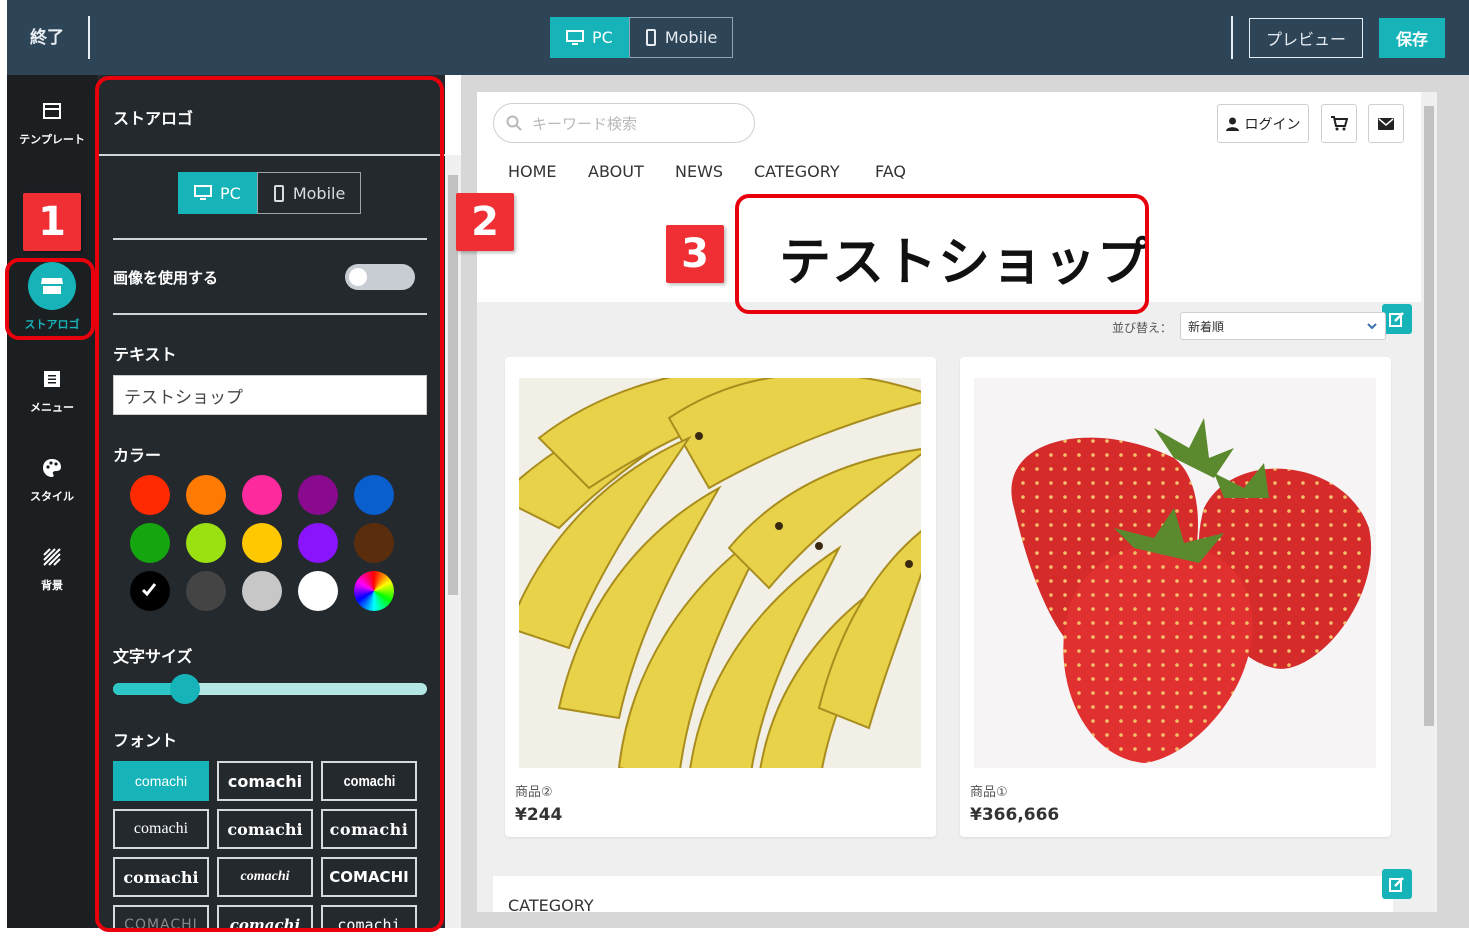 The width and height of the screenshot is (1469, 940). What do you see at coordinates (47, 38) in the screenshot?
I see `exit-button: 終了` at bounding box center [47, 38].